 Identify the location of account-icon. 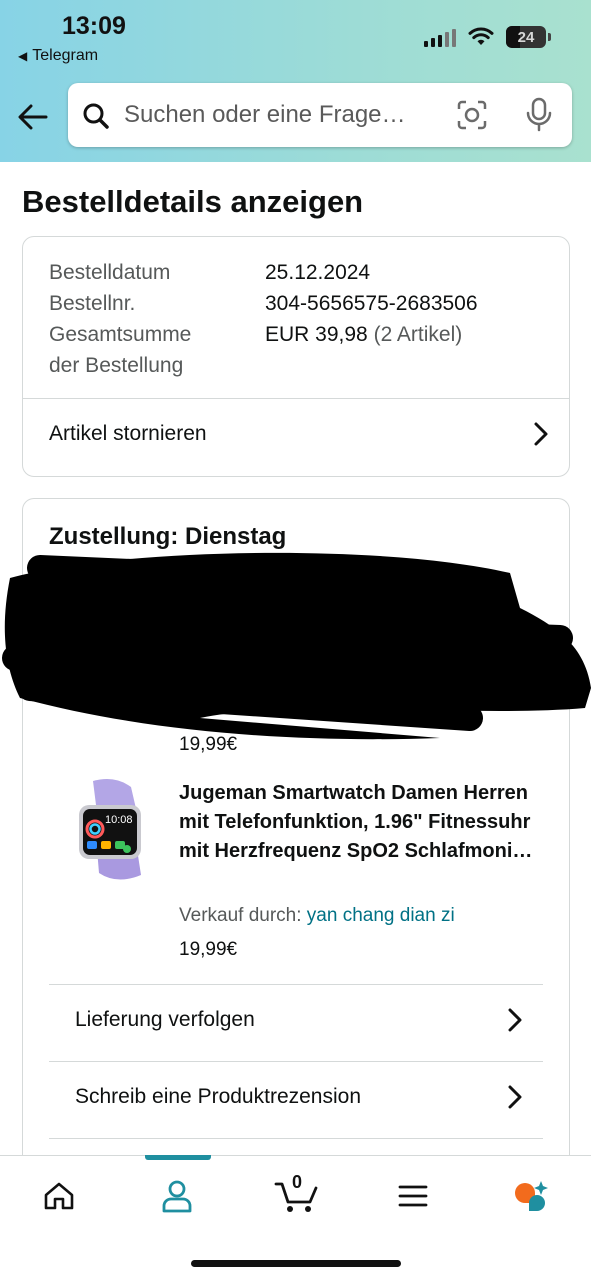
(177, 1196).